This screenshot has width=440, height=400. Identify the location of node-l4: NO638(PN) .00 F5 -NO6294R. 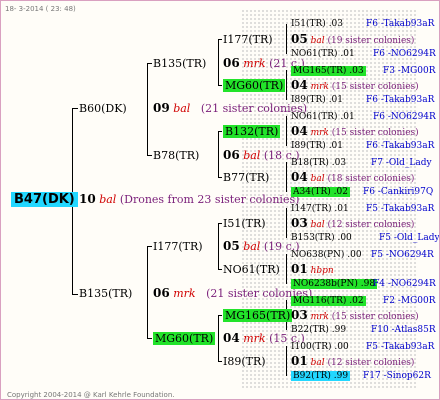
(362, 255).